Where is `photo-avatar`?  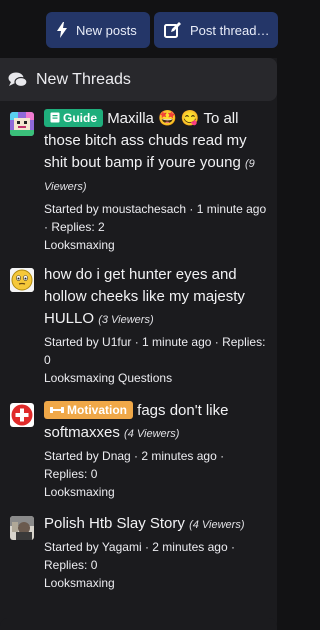
photo-avatar is located at coordinates (22, 528).